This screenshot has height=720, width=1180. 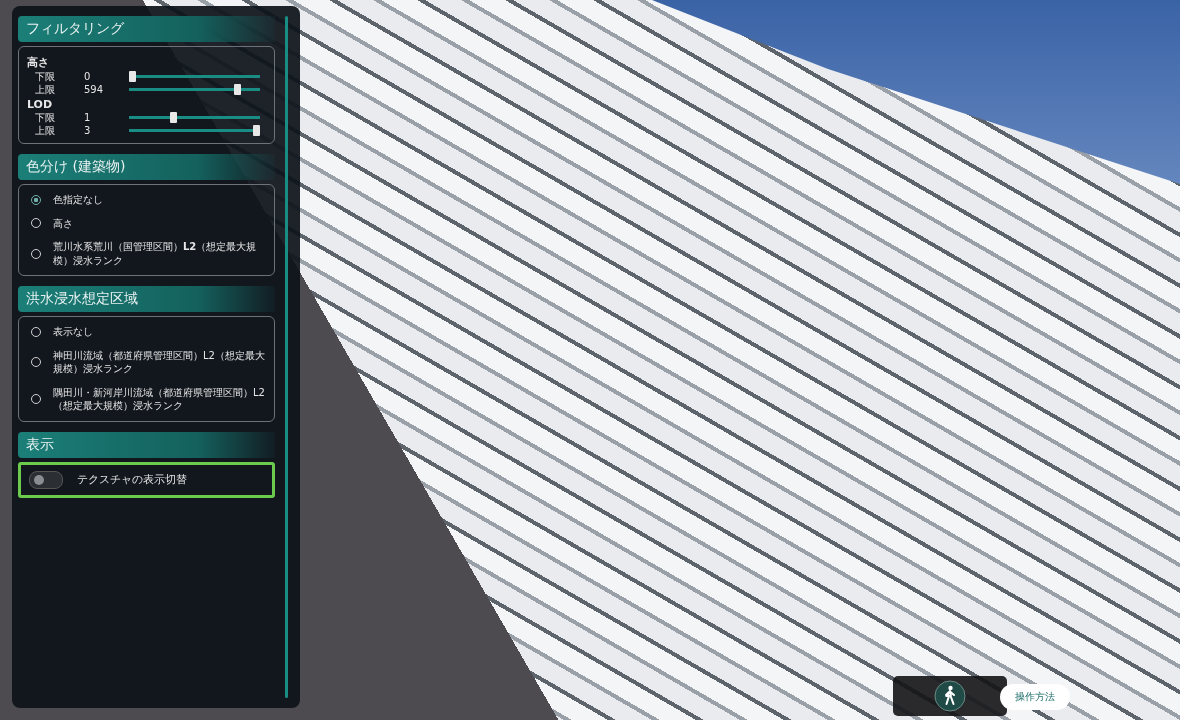 What do you see at coordinates (146, 29) in the screenshot?
I see `section-header: フィルタリング` at bounding box center [146, 29].